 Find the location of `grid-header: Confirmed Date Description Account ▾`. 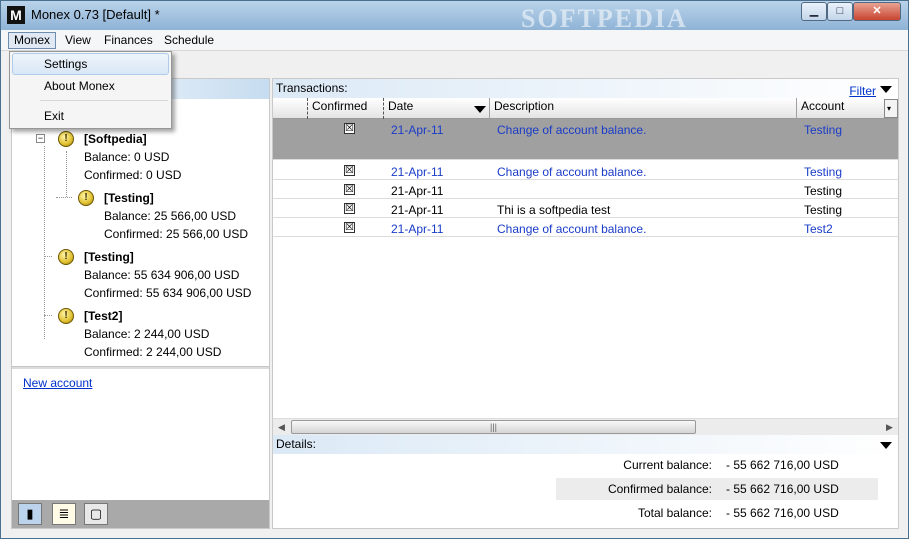

grid-header: Confirmed Date Description Account ▾ is located at coordinates (585, 108).